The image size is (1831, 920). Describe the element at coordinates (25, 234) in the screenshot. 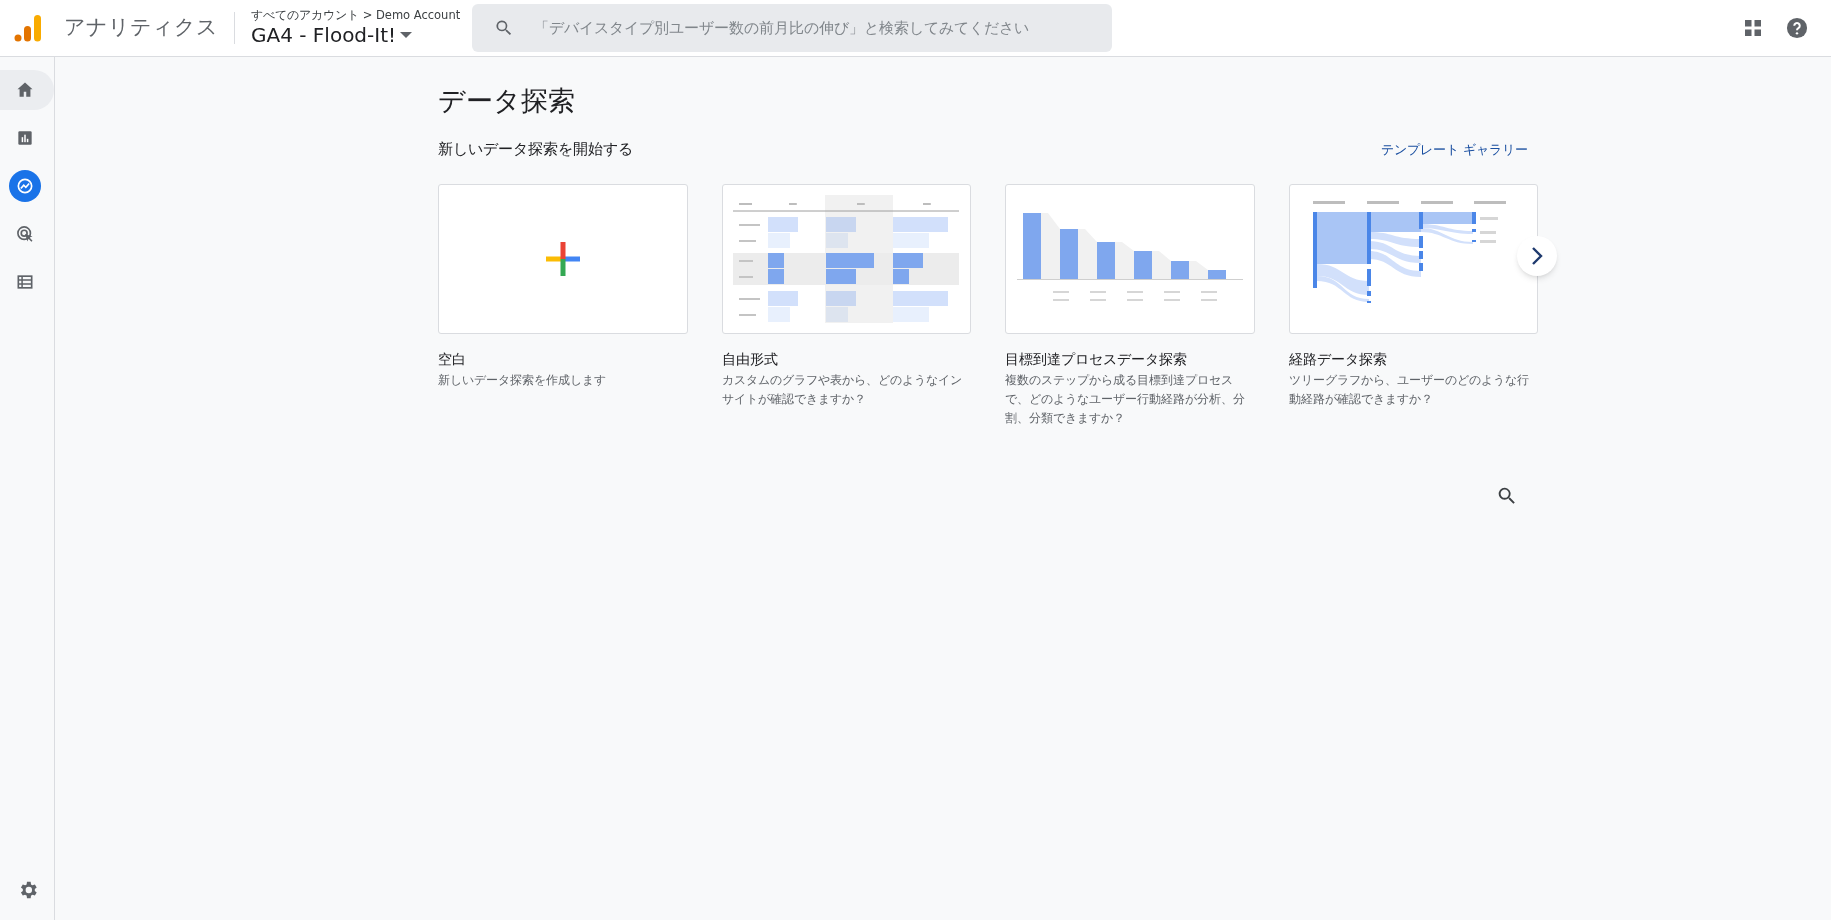

I see `target-cursor-icon` at that location.